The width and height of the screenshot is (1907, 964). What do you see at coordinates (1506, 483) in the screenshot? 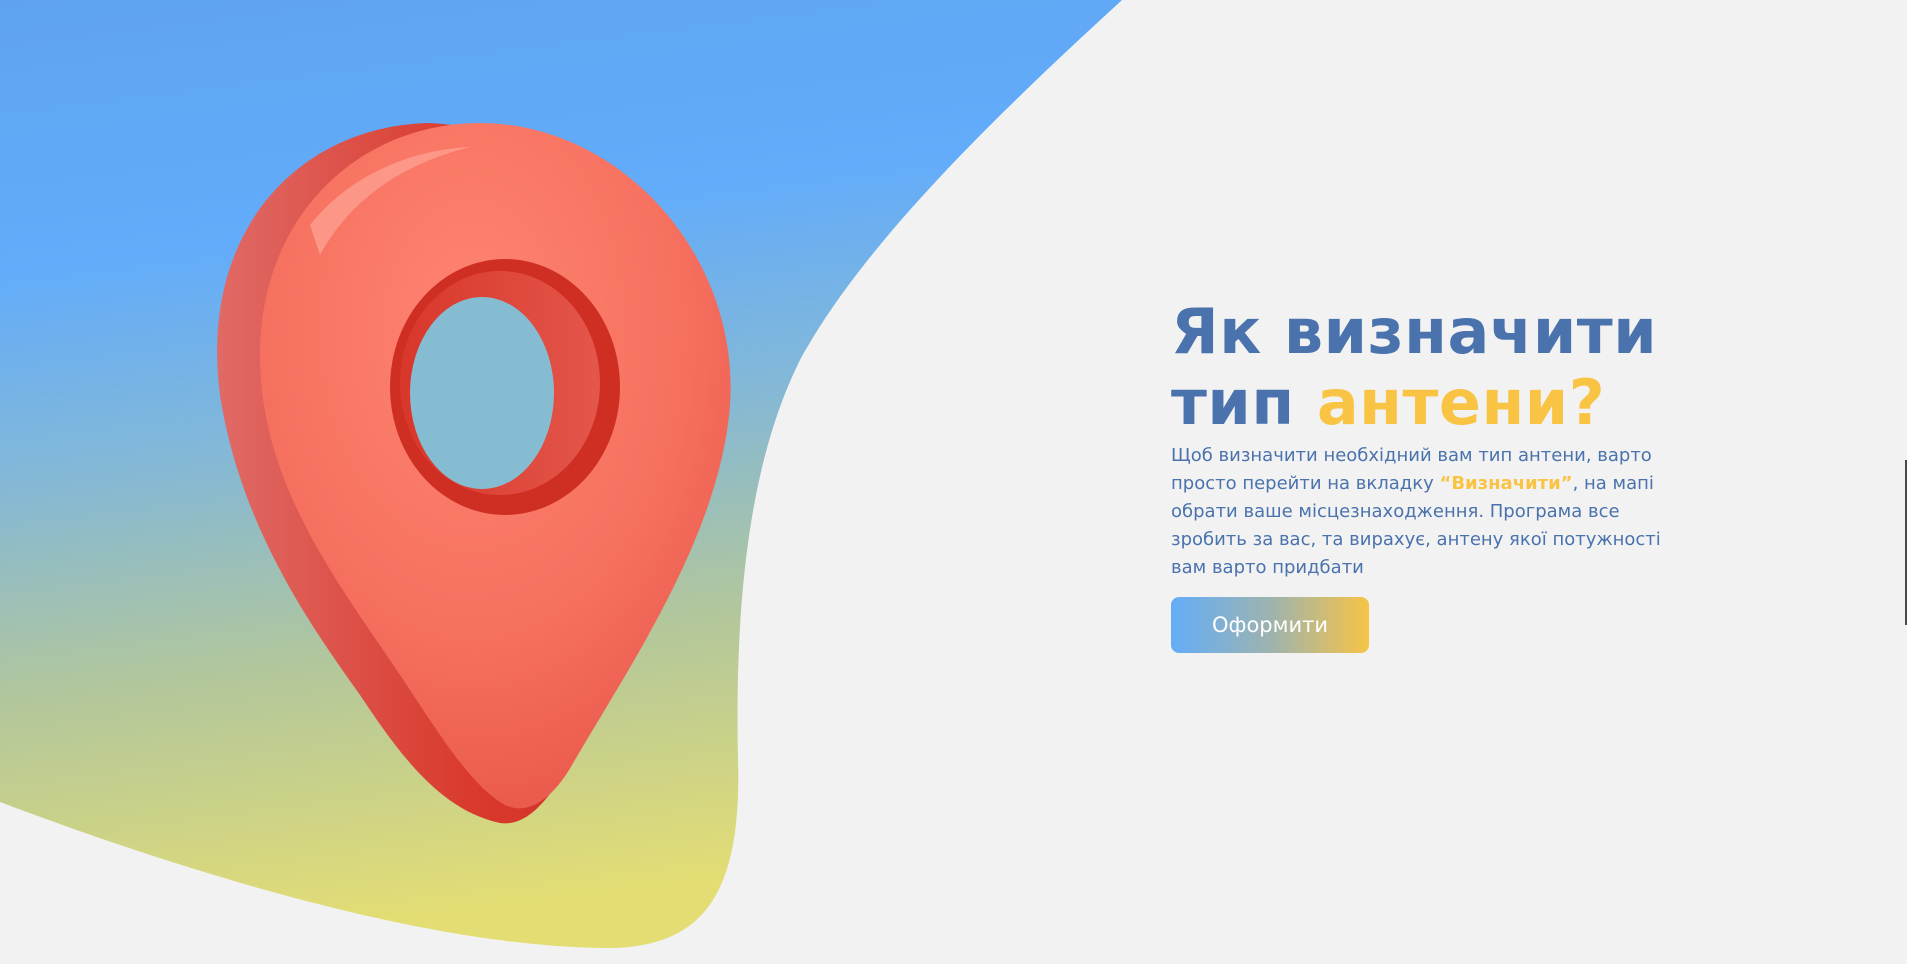
I see `hero-description-highlight: “Визначити”` at bounding box center [1506, 483].